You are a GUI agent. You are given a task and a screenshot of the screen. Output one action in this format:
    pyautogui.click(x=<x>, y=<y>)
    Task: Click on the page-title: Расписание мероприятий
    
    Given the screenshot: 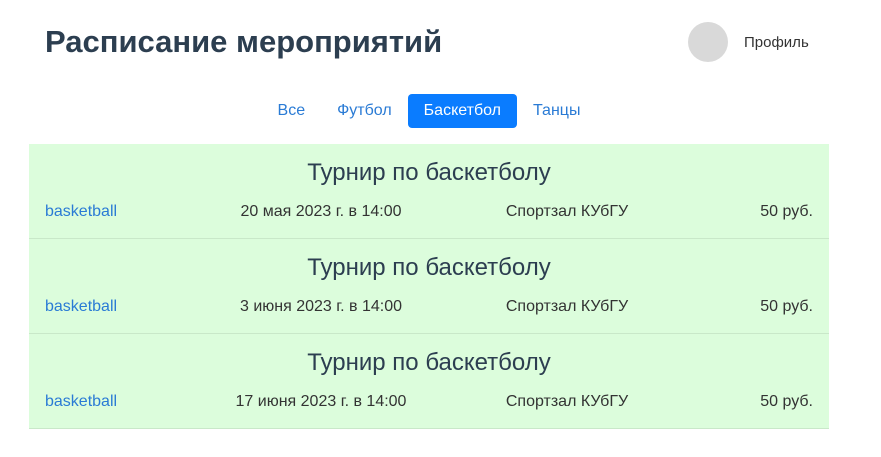 What is the action you would take?
    pyautogui.click(x=244, y=41)
    